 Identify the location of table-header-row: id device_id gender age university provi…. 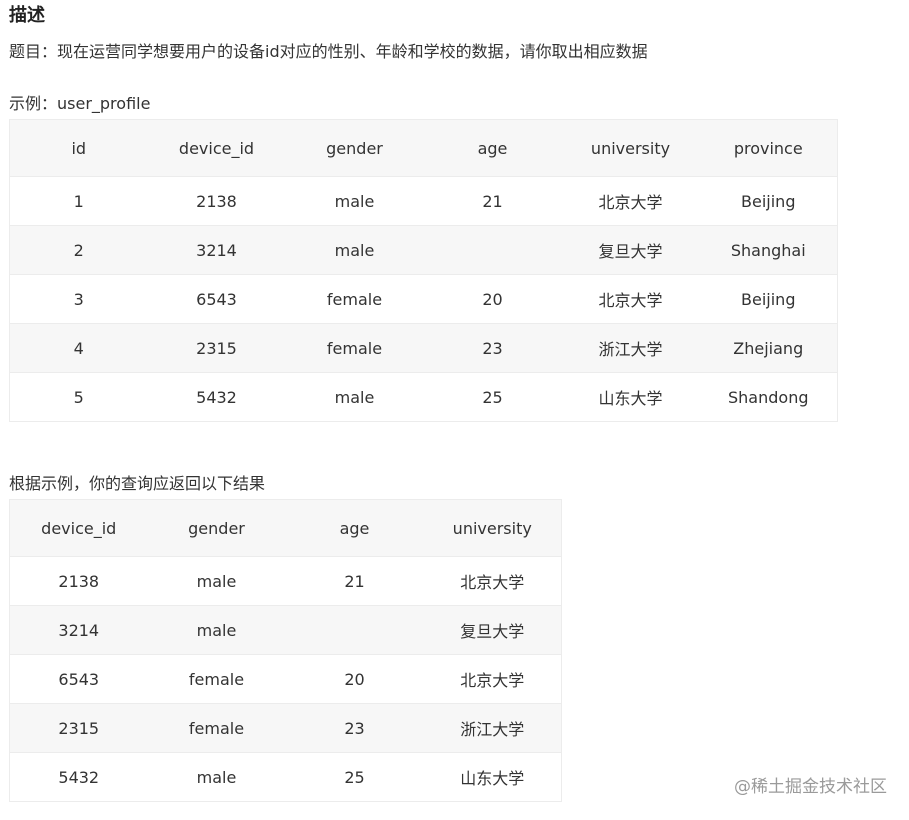
(423, 148).